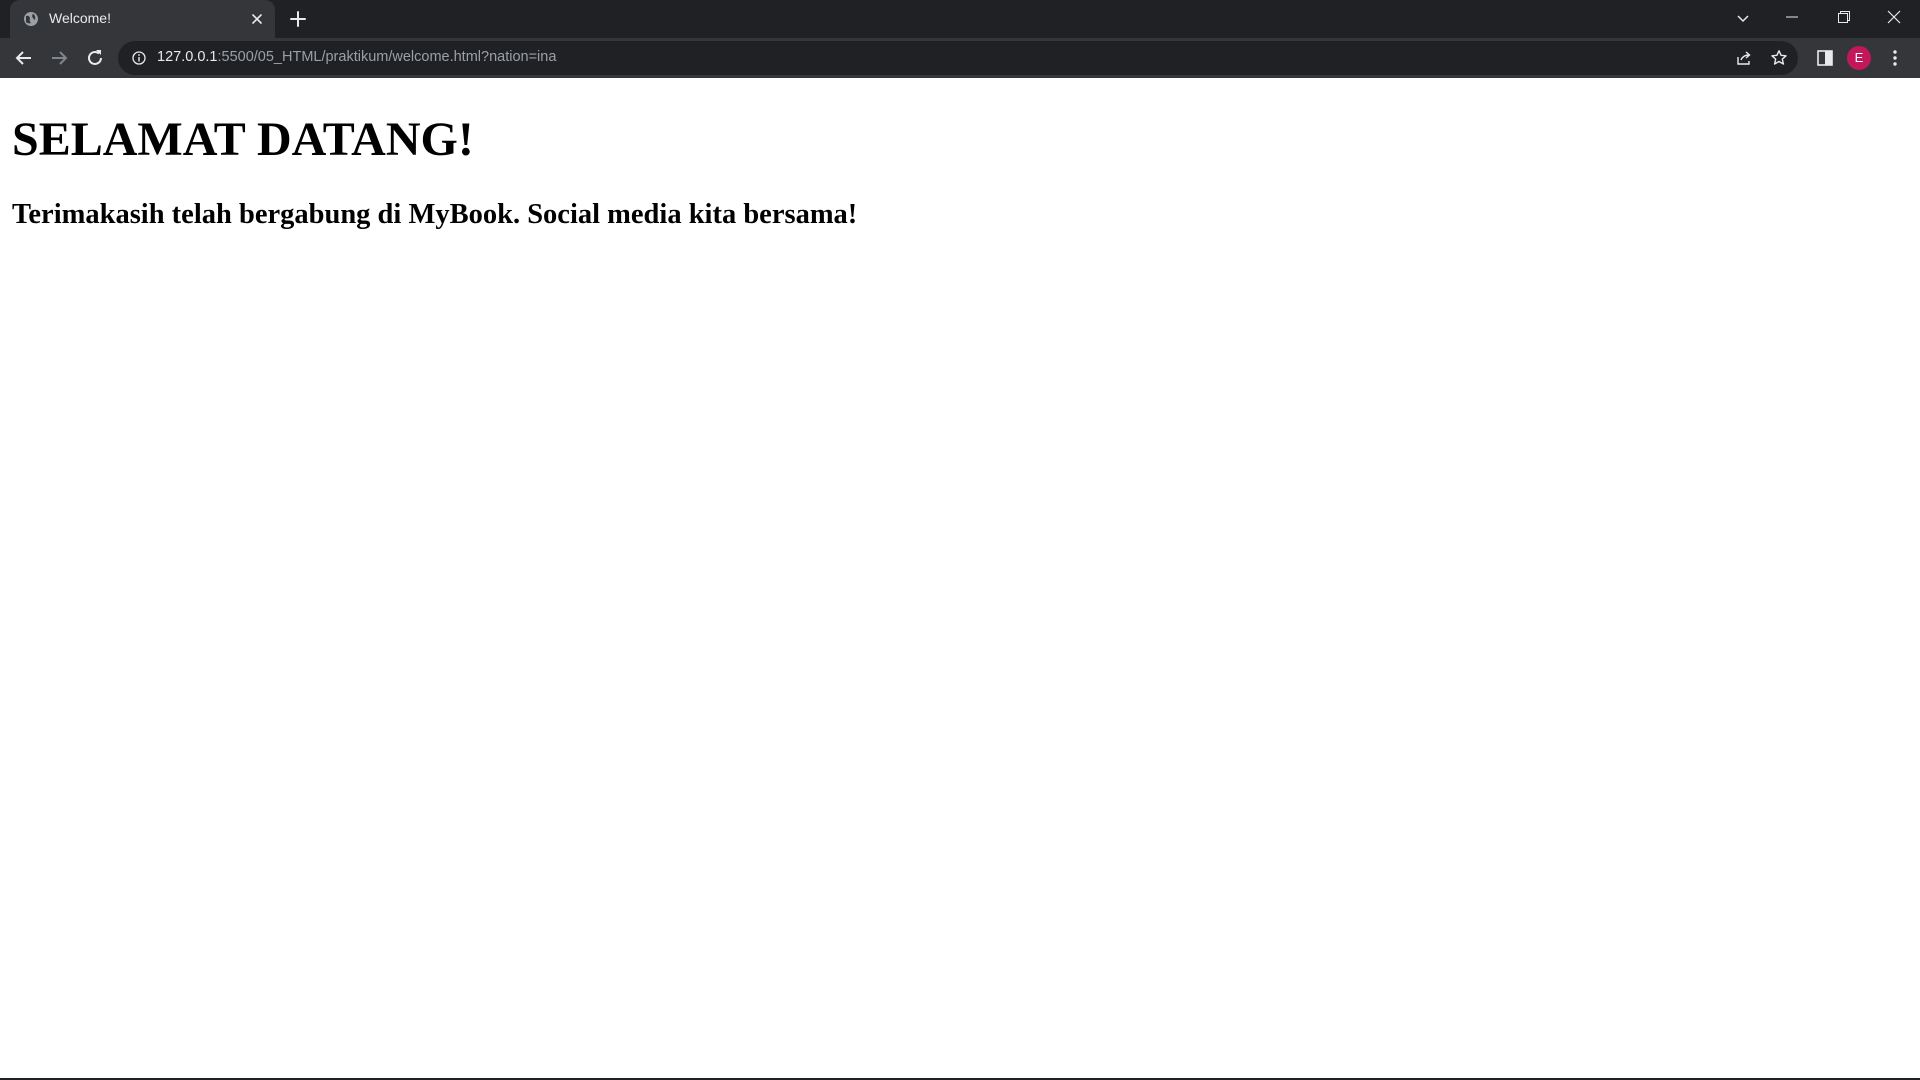 Image resolution: width=1920 pixels, height=1080 pixels. I want to click on star-icon, so click(1779, 58).